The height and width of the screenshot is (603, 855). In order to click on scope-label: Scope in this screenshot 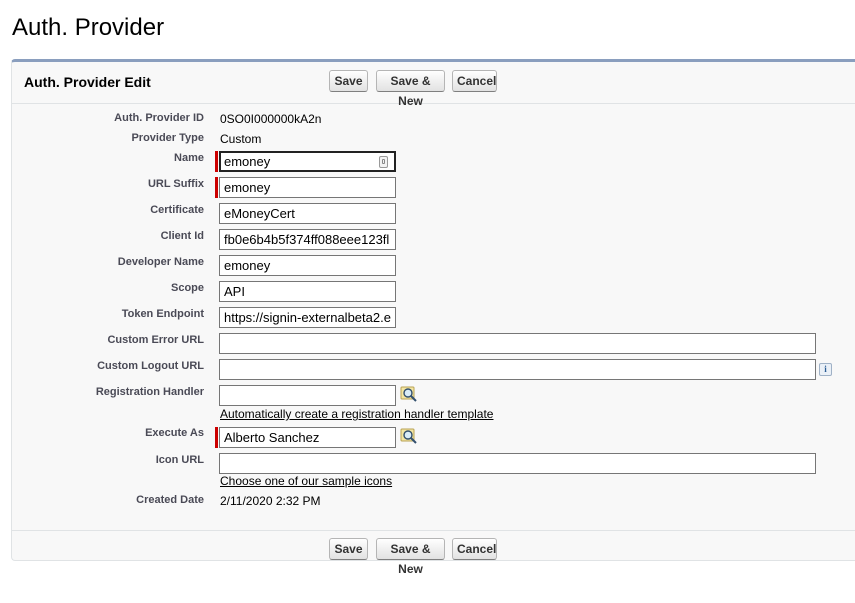, I will do `click(187, 288)`.